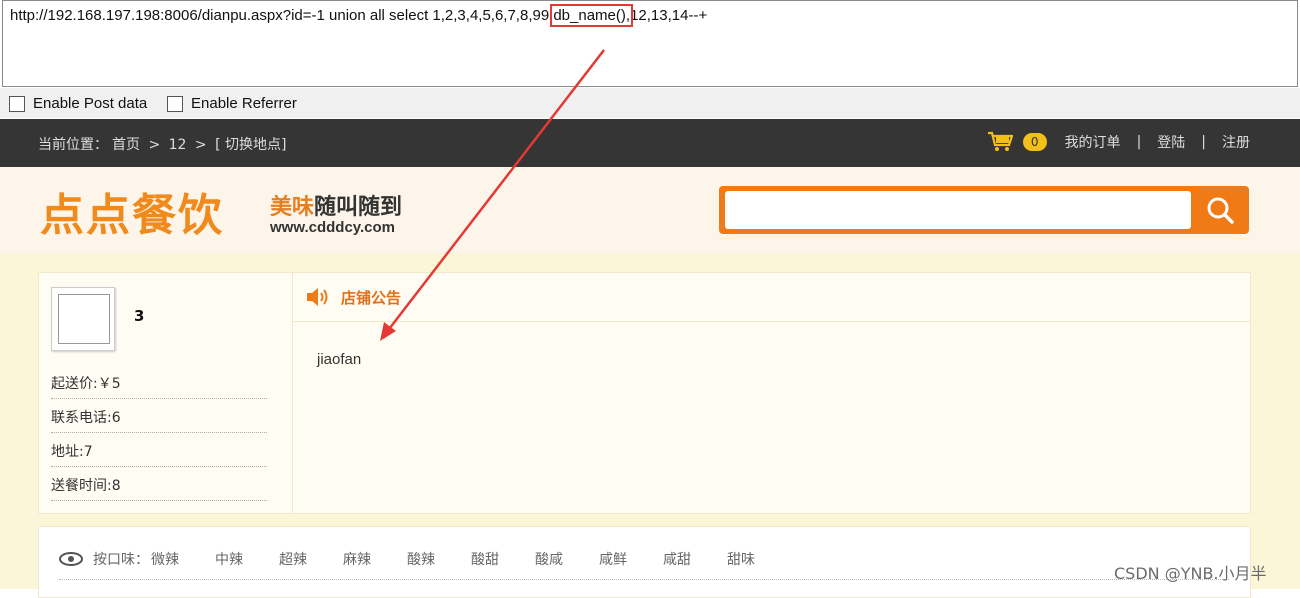 This screenshot has width=1300, height=598. What do you see at coordinates (159, 488) in the screenshot?
I see `delivery-time-row: 送餐时间:8` at bounding box center [159, 488].